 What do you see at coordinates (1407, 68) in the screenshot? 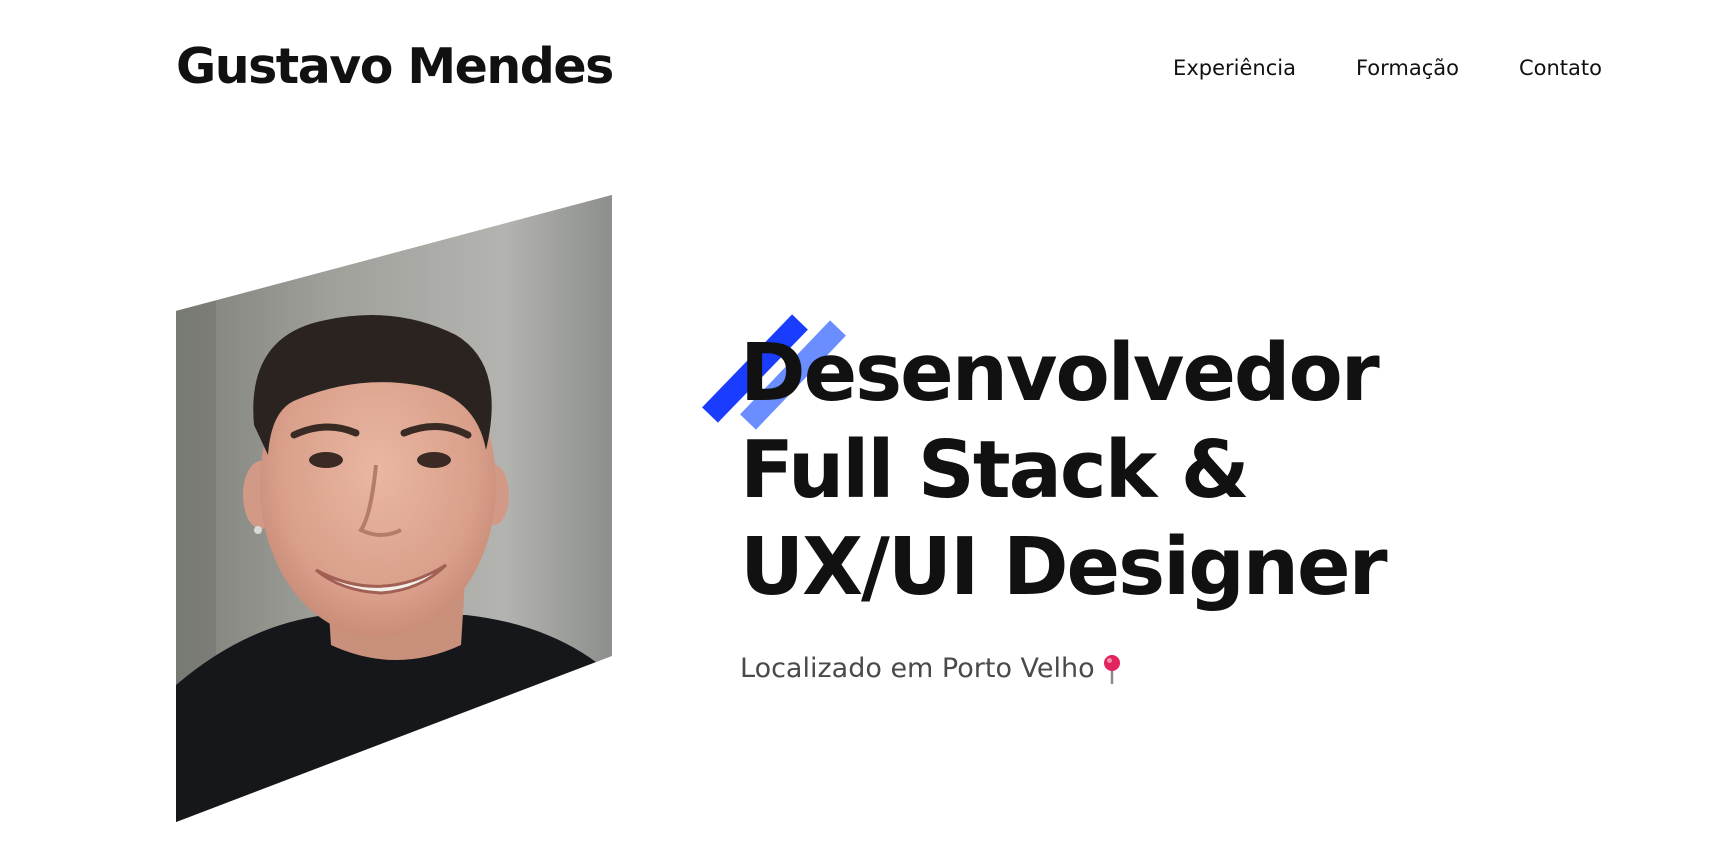
I see `nav-formacao-link: Formação` at bounding box center [1407, 68].